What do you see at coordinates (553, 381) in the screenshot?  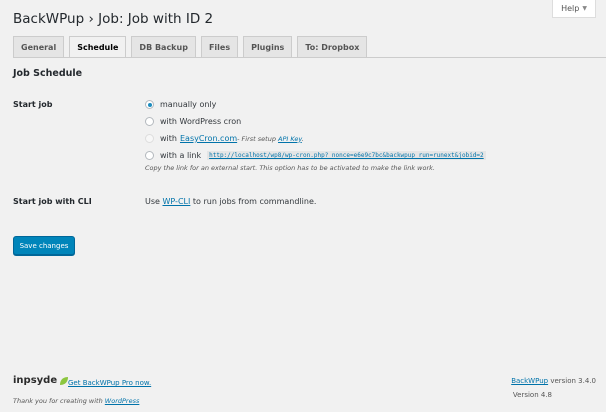 I see `plugin-version: BackWPup version 3.4.0` at bounding box center [553, 381].